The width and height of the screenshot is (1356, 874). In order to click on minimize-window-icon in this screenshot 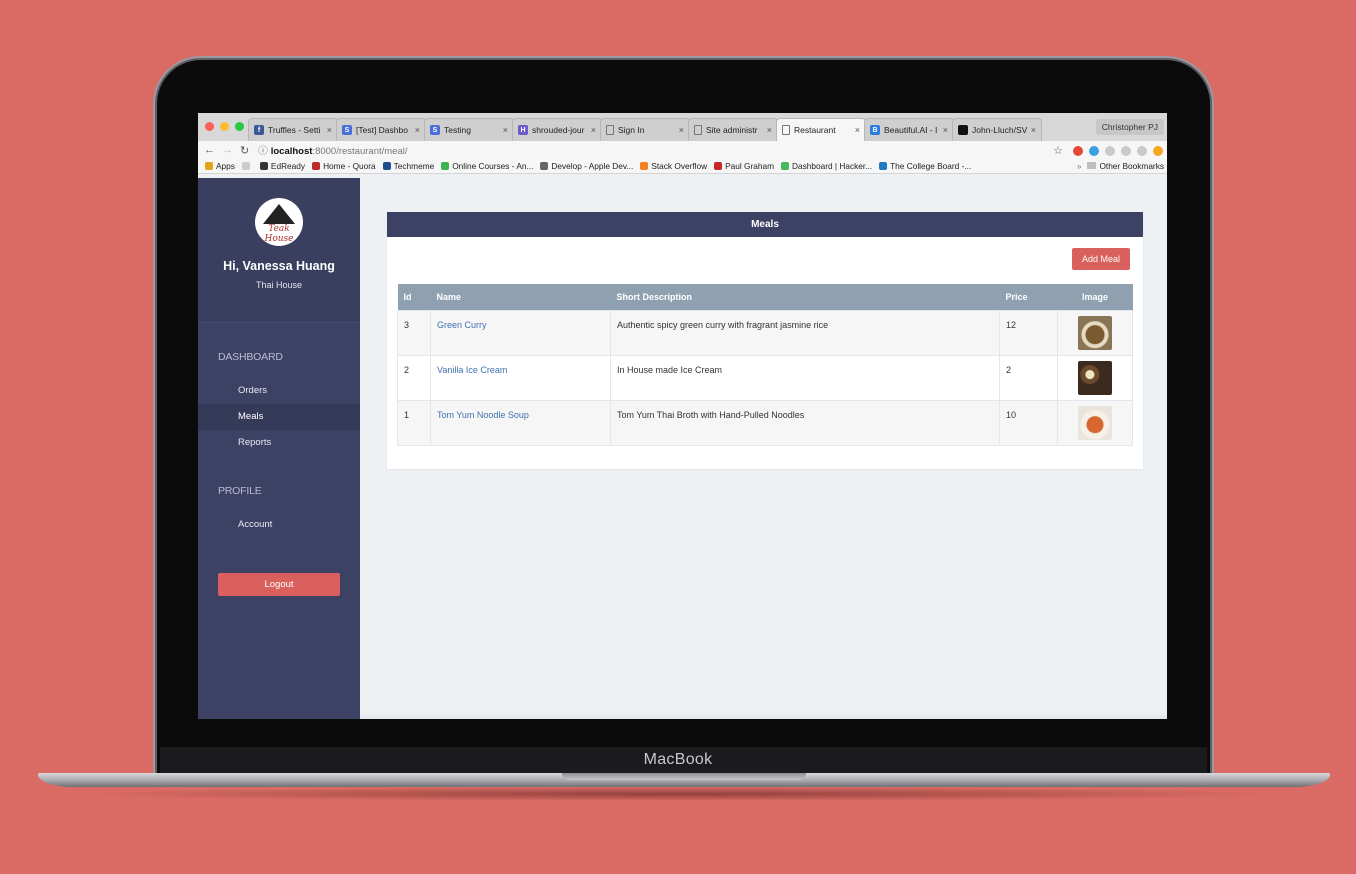, I will do `click(224, 126)`.